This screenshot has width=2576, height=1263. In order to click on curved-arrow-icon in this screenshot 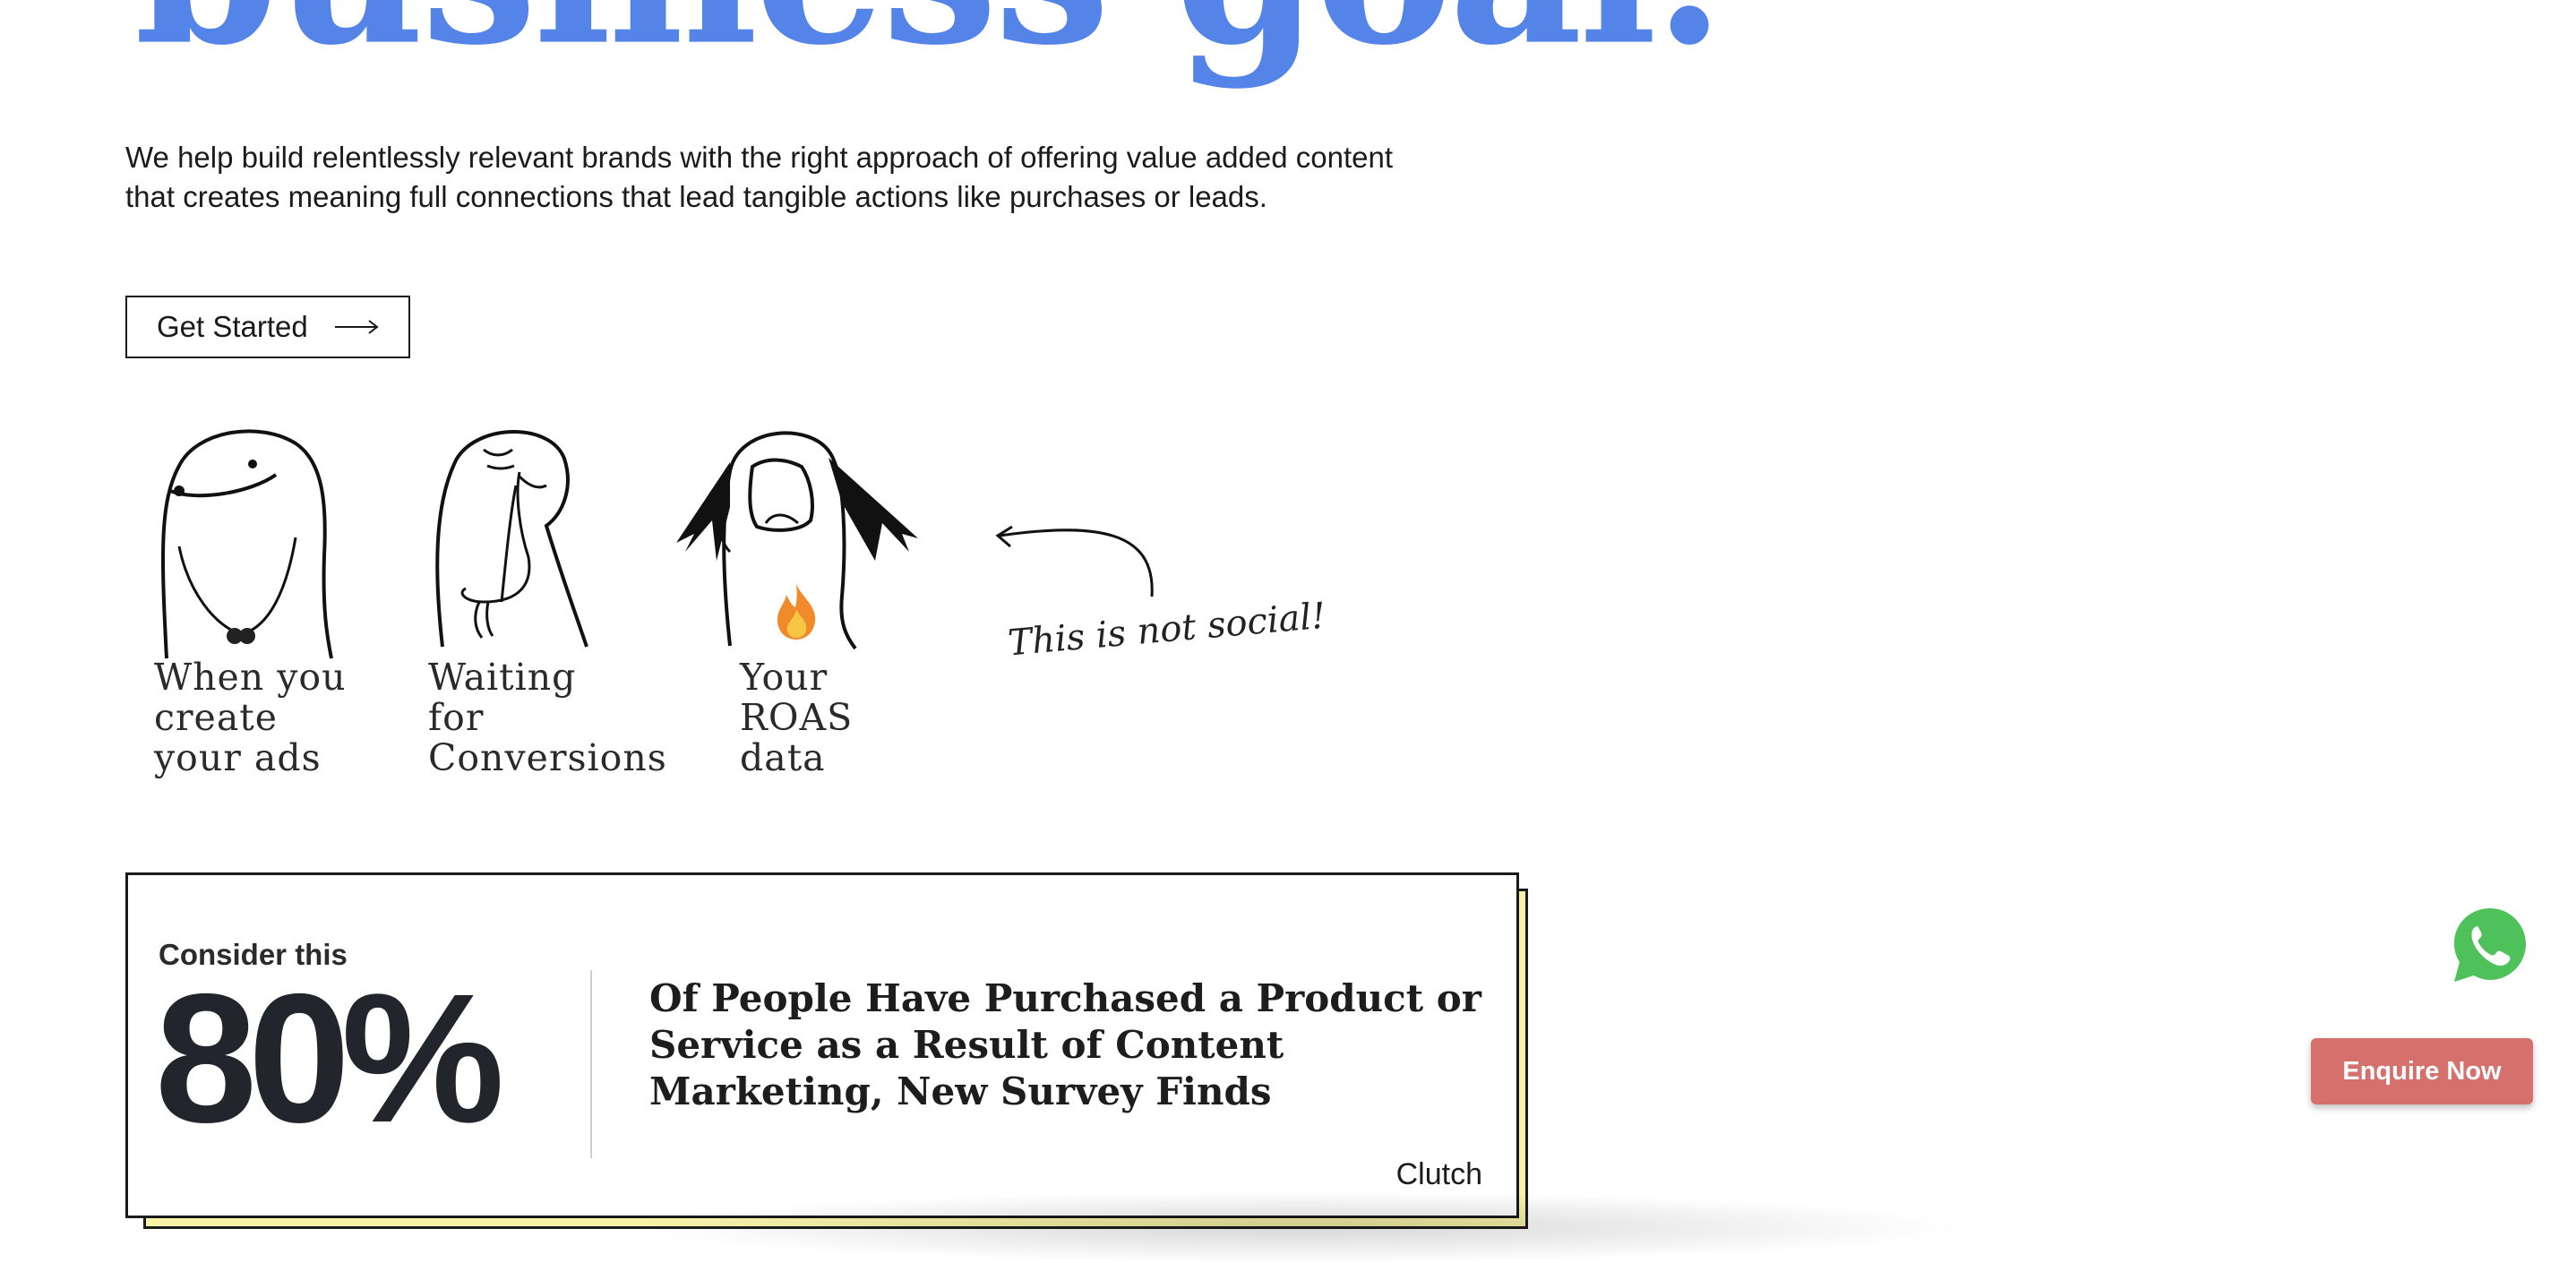, I will do `click(1074, 561)`.